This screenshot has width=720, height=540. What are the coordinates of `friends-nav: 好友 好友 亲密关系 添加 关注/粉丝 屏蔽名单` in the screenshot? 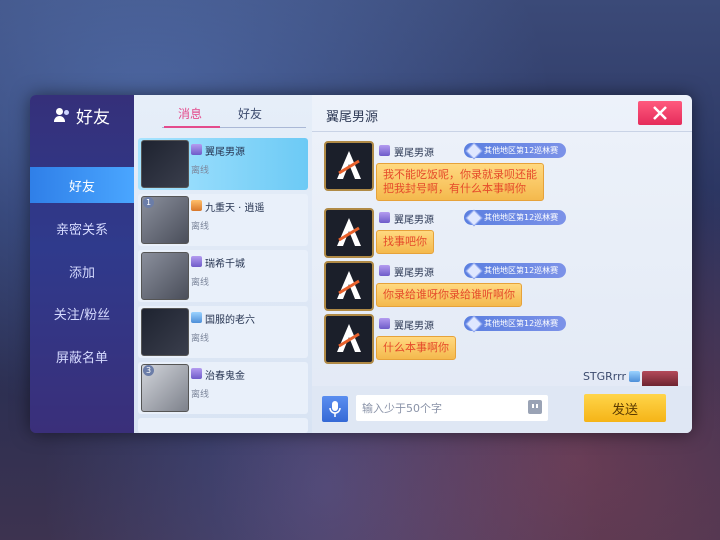 It's located at (82, 264).